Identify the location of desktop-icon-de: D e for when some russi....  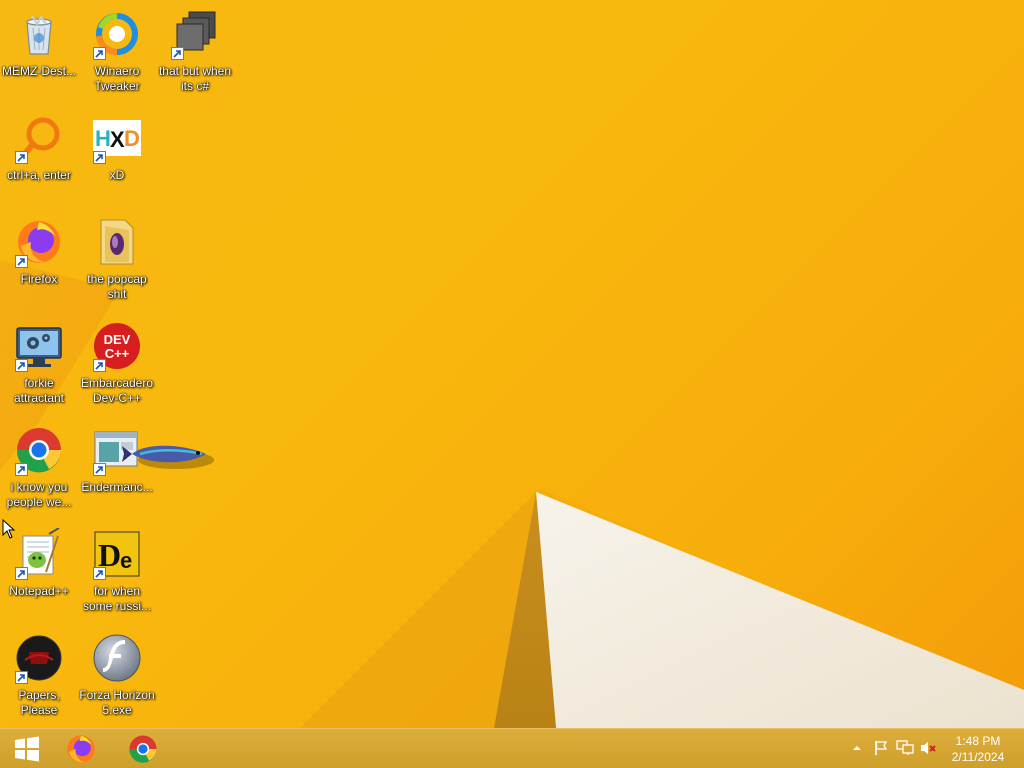
(117, 574).